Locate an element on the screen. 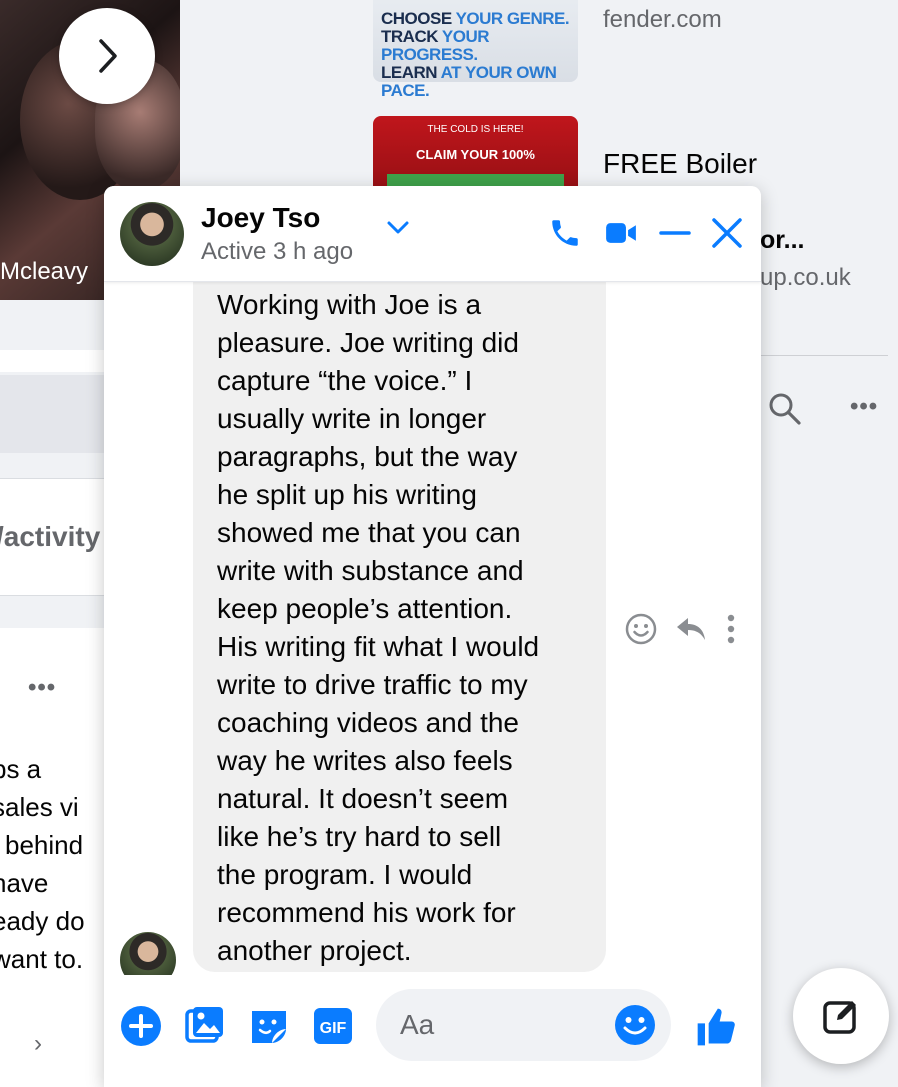 The image size is (898, 1087). gif-icon: GIF is located at coordinates (333, 1028).